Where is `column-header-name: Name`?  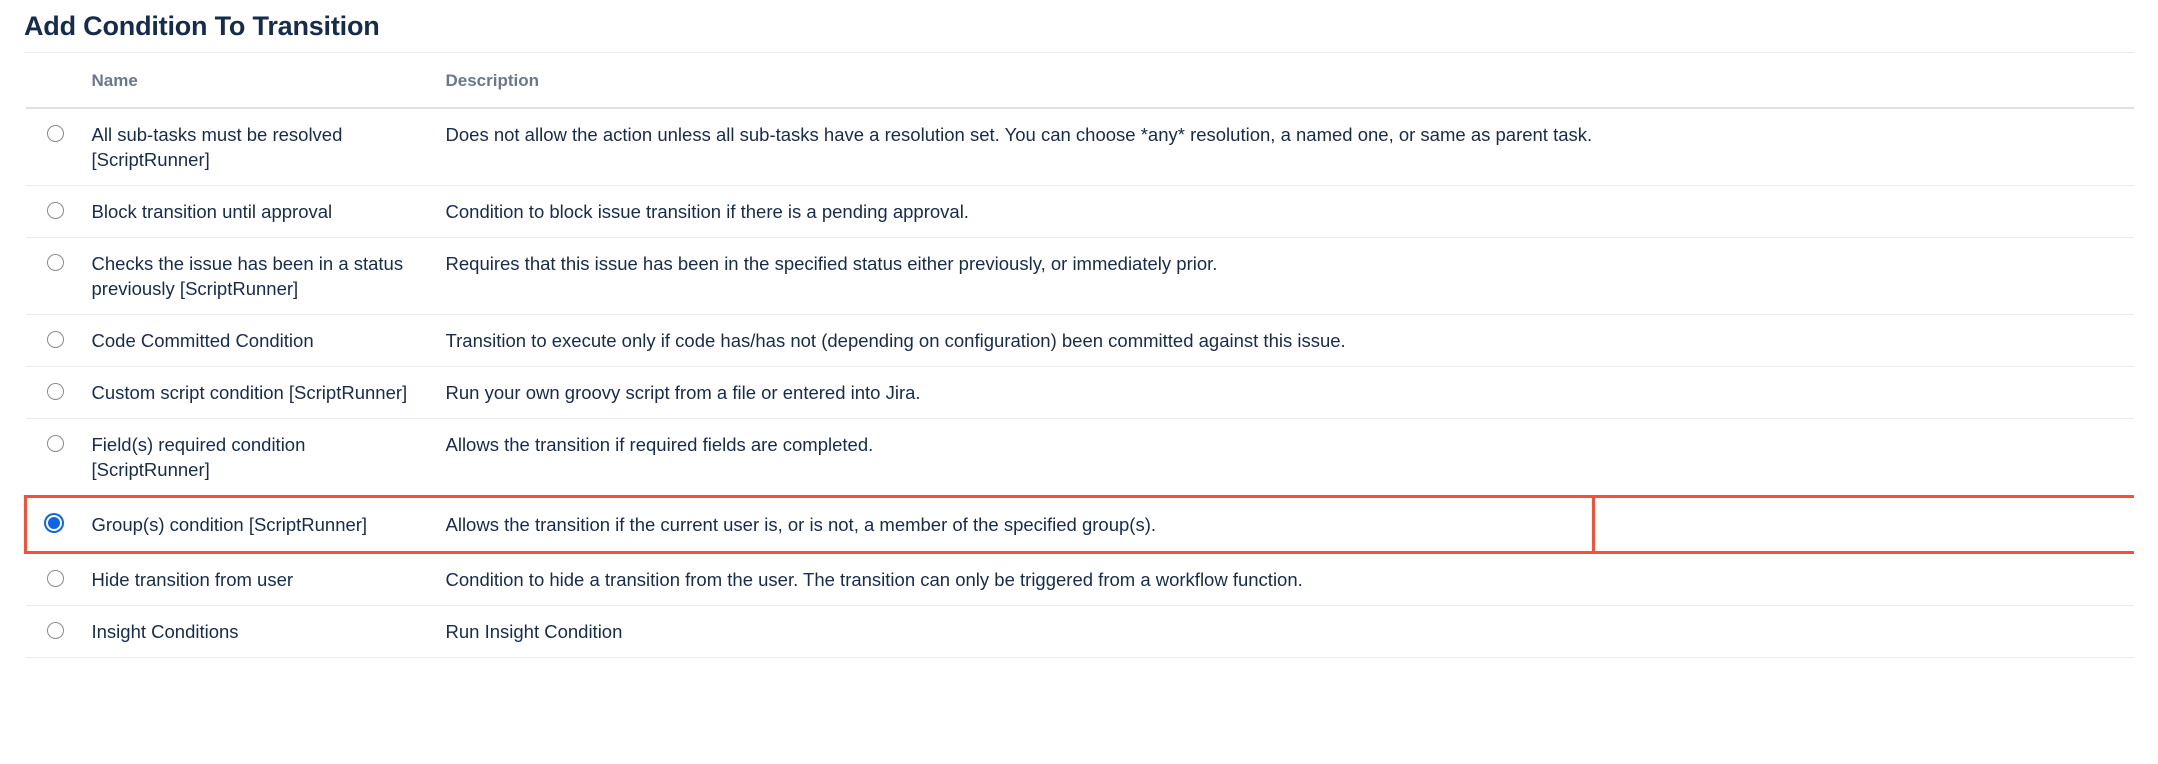
column-header-name: Name is located at coordinates (266, 81).